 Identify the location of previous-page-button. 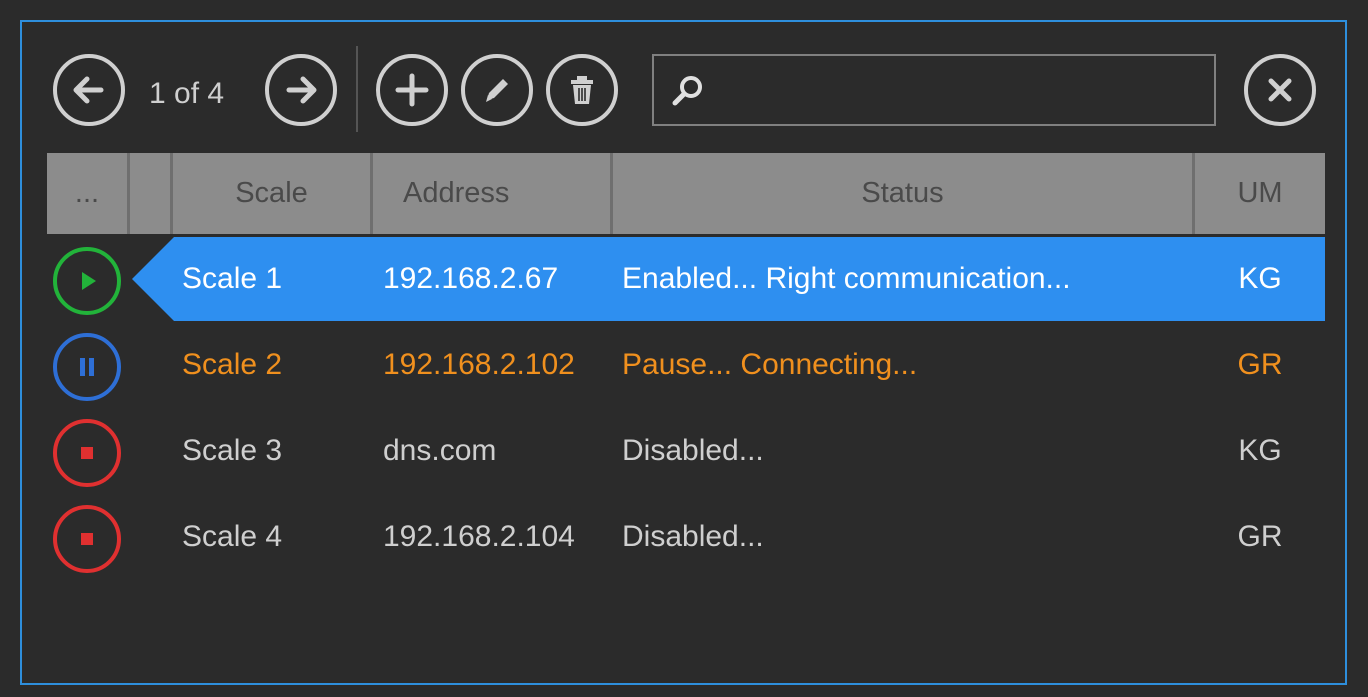
(89, 90).